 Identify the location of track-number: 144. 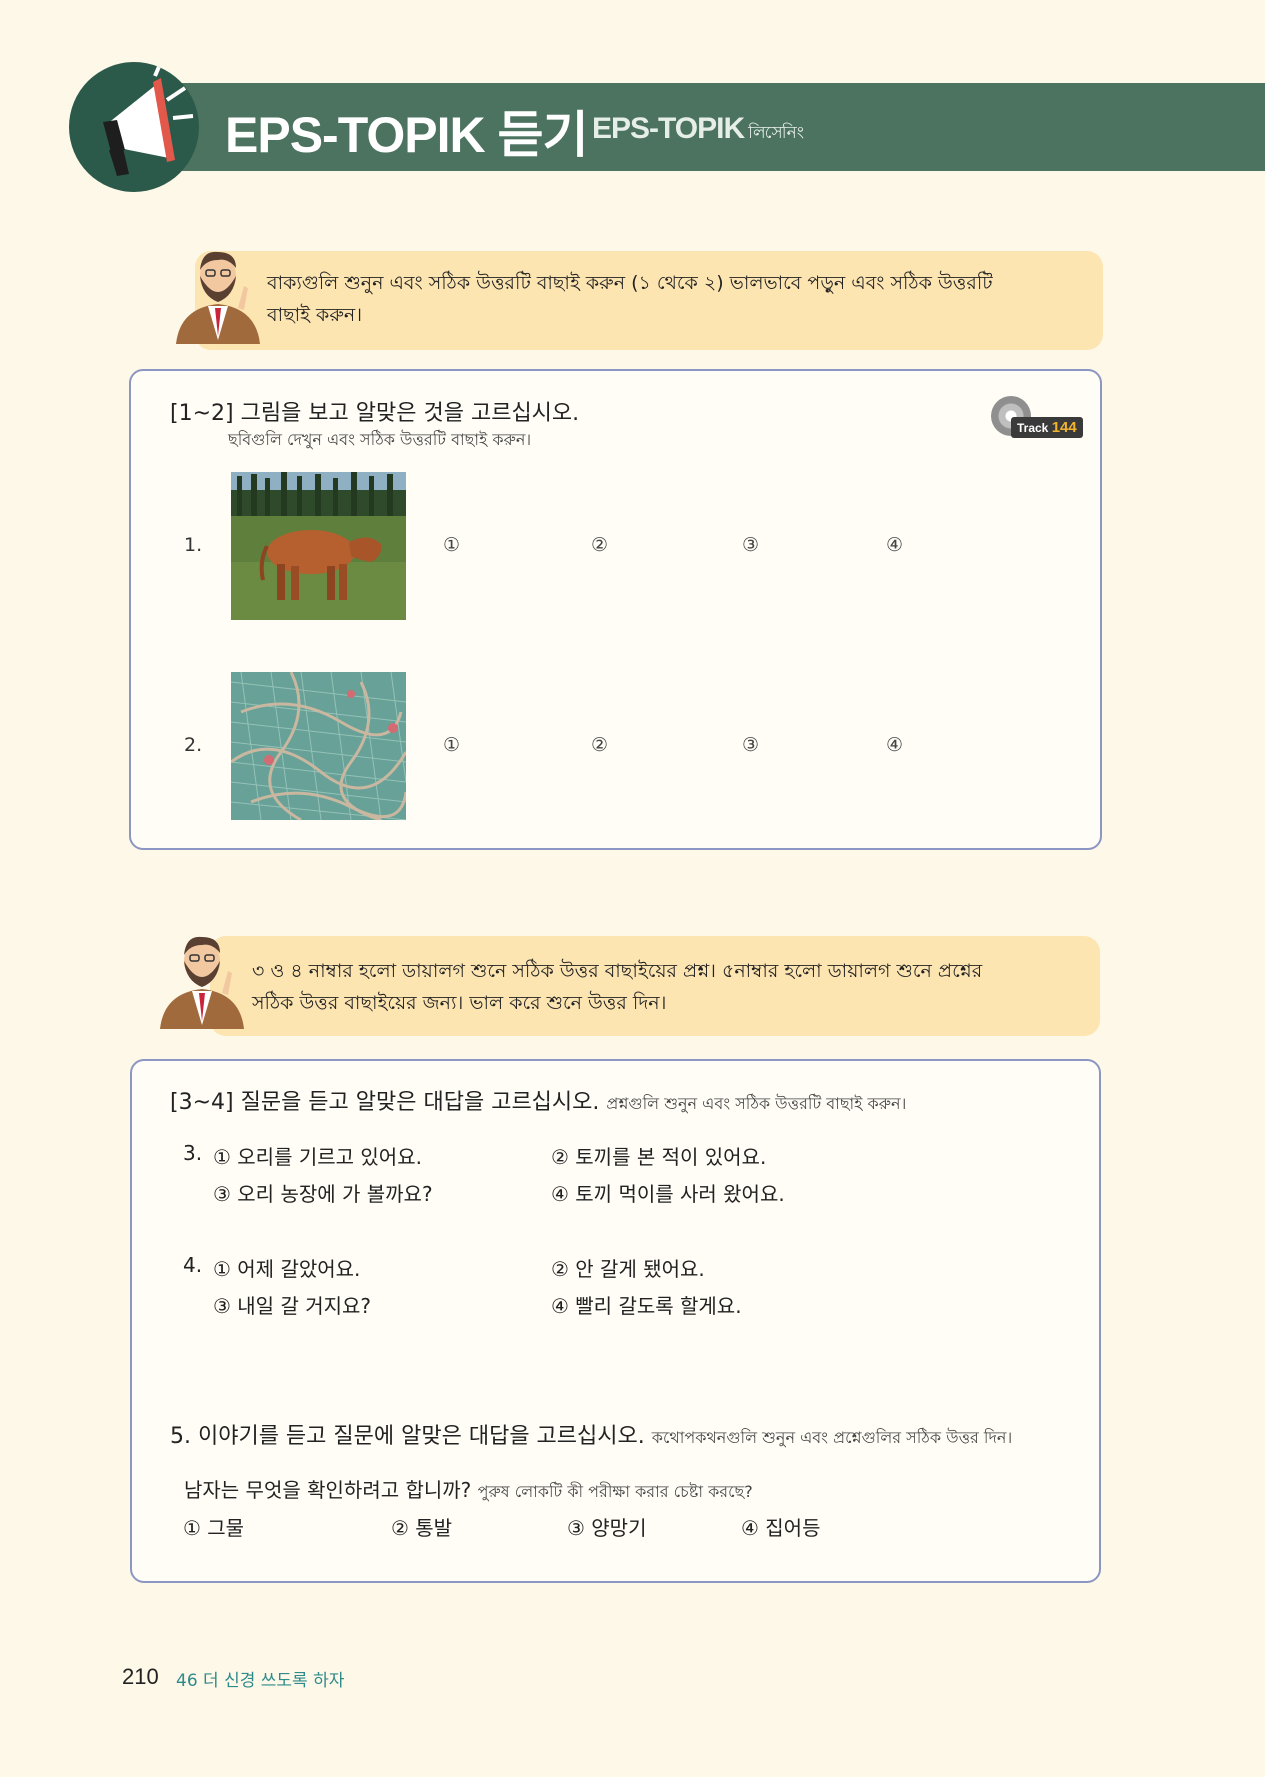
(1064, 427).